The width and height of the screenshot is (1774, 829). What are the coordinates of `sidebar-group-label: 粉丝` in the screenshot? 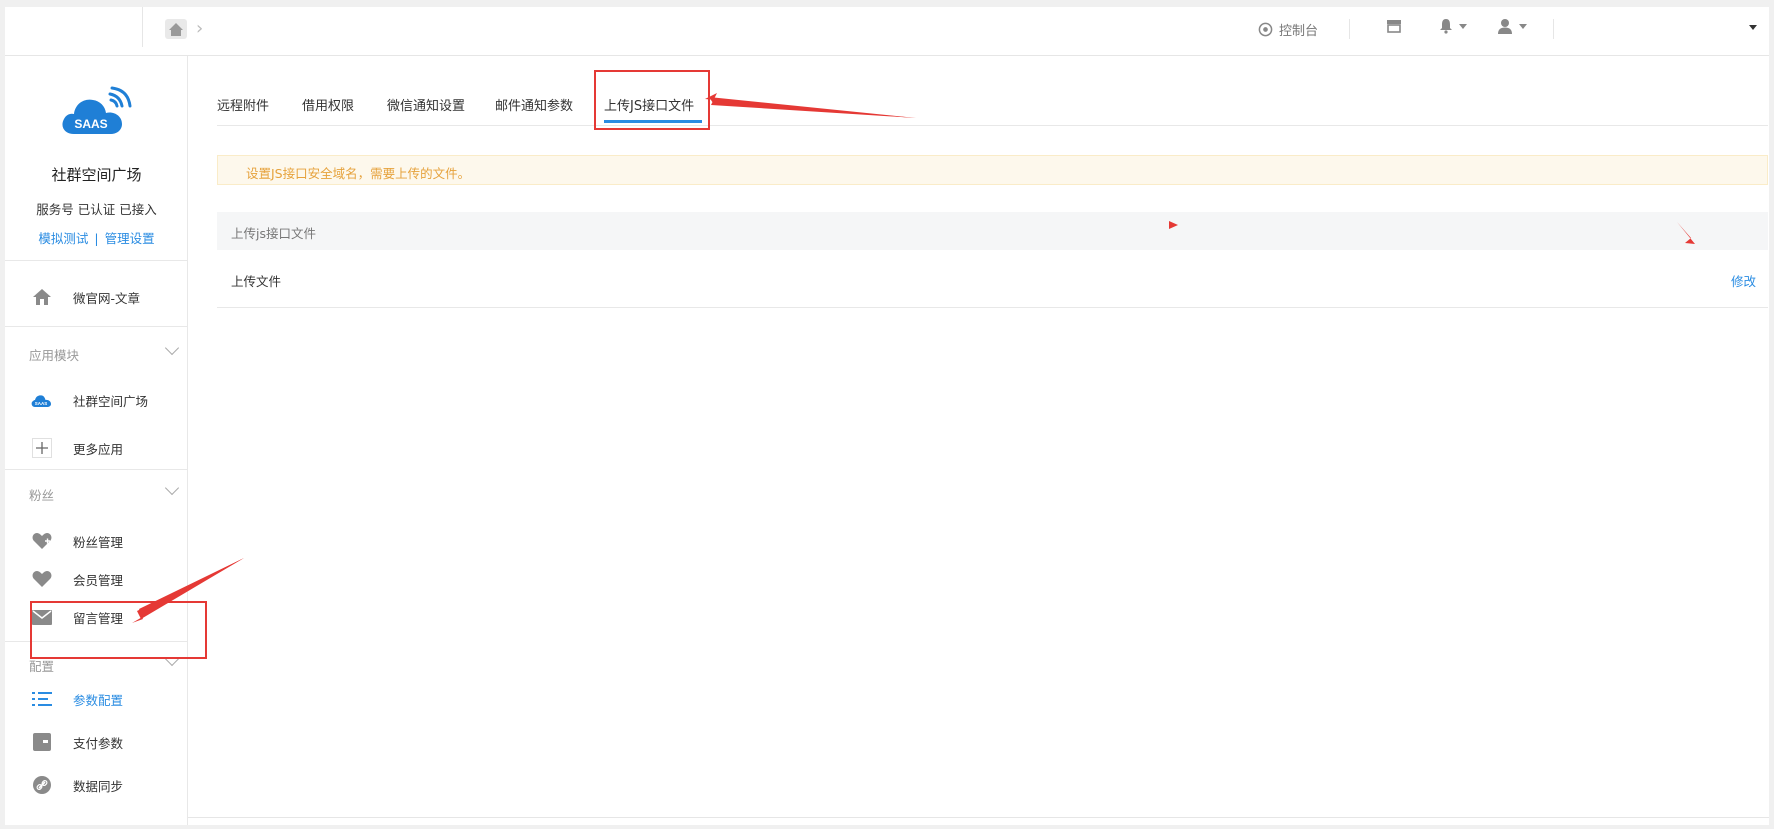 It's located at (42, 495).